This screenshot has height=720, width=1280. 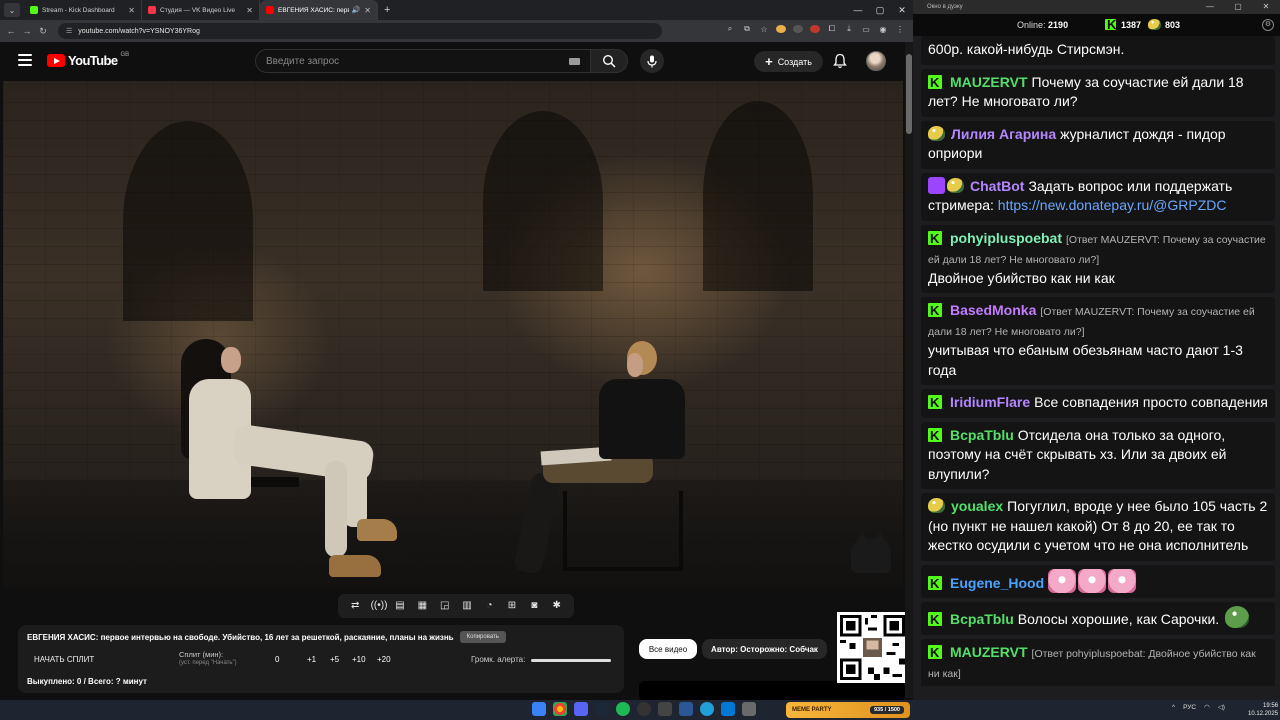 I want to click on language-indicator: РУС, so click(x=1189, y=707).